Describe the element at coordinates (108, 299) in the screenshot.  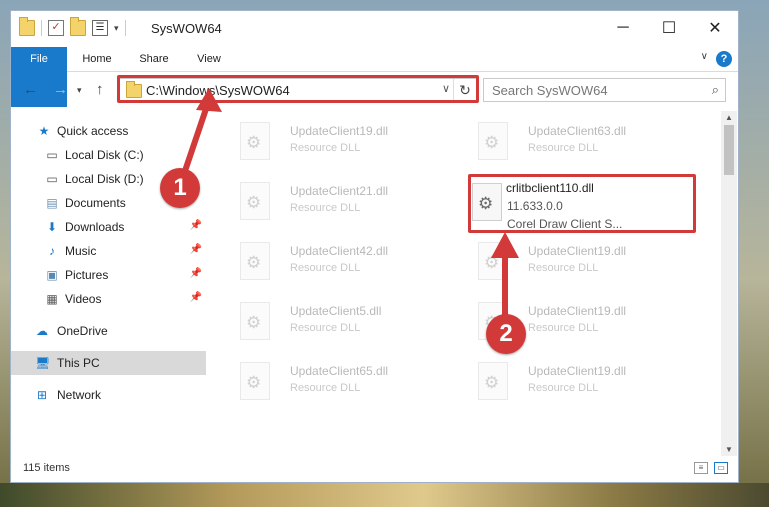
I see `sidebar-item-videos: ▦ Videos 📌` at that location.